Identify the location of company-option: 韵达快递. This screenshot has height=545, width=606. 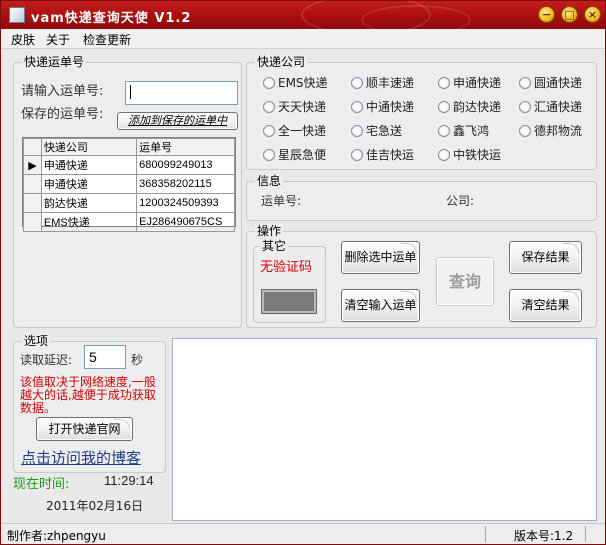
(469, 106).